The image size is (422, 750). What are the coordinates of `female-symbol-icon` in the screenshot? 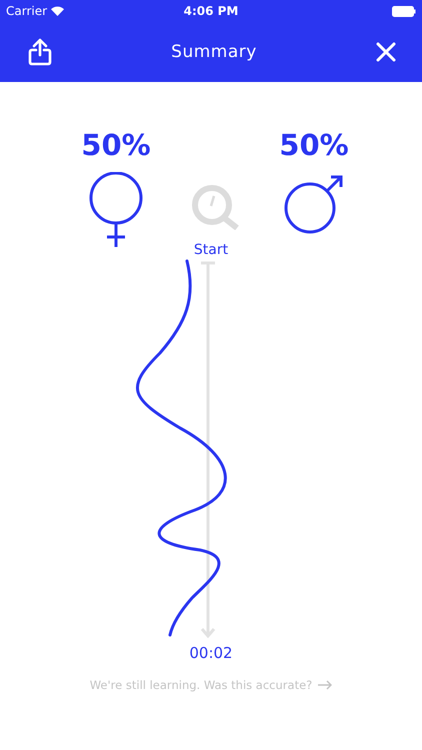 It's located at (116, 210).